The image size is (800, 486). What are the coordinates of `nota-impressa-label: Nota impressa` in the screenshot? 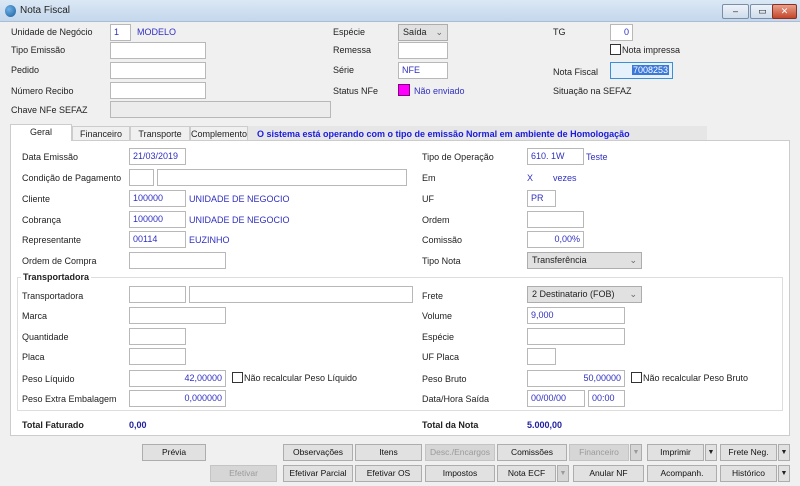 It's located at (651, 50).